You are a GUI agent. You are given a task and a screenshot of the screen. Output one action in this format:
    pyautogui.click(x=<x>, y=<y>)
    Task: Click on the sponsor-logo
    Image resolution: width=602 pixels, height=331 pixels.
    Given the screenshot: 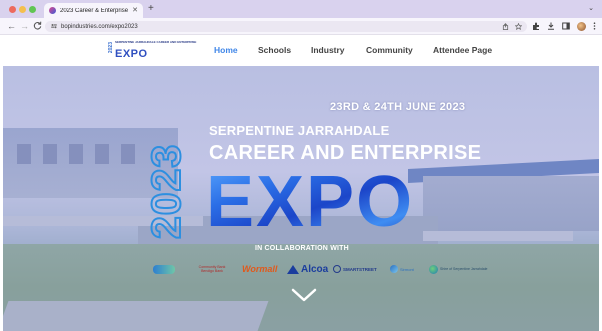 What is the action you would take?
    pyautogui.click(x=165, y=269)
    